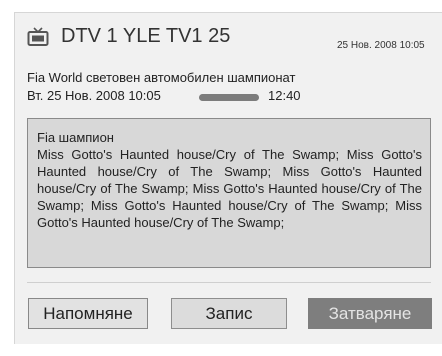 This screenshot has width=442, height=356. What do you see at coordinates (88, 313) in the screenshot?
I see `remind-button: Напомняне` at bounding box center [88, 313].